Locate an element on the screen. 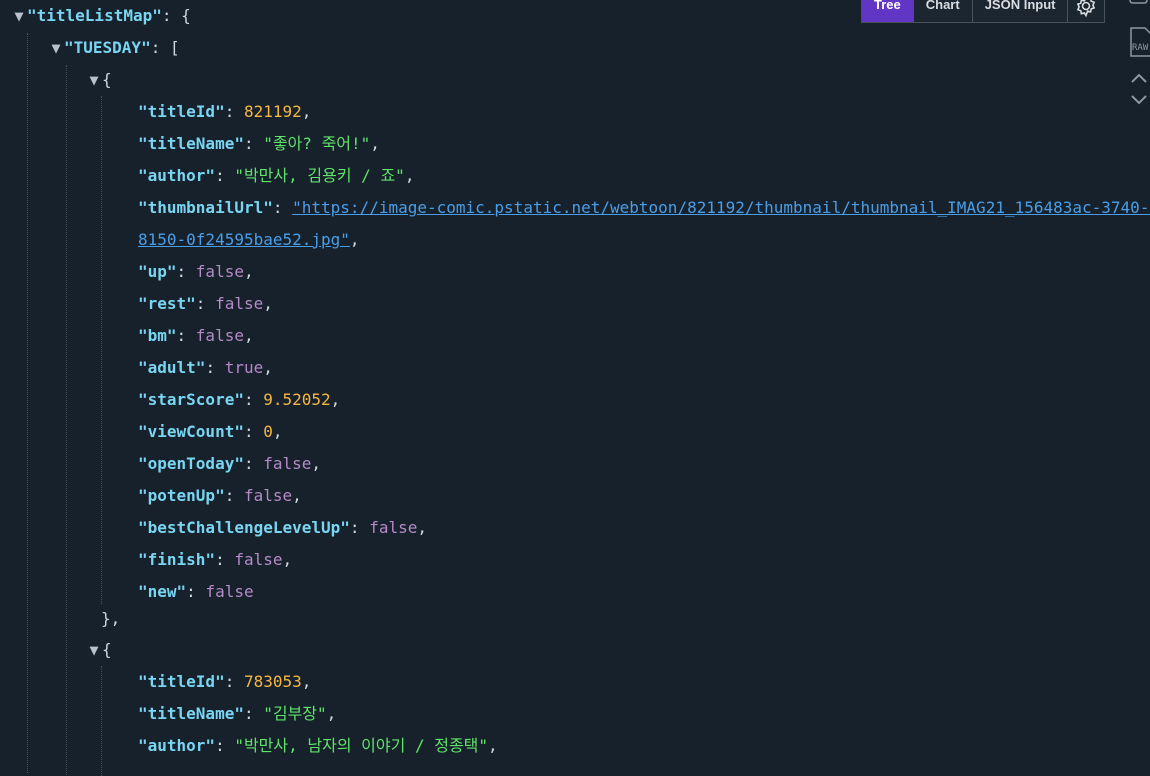 Image resolution: width=1150 pixels, height=776 pixels. tree-field-row: "openToday": false, is located at coordinates (229, 464).